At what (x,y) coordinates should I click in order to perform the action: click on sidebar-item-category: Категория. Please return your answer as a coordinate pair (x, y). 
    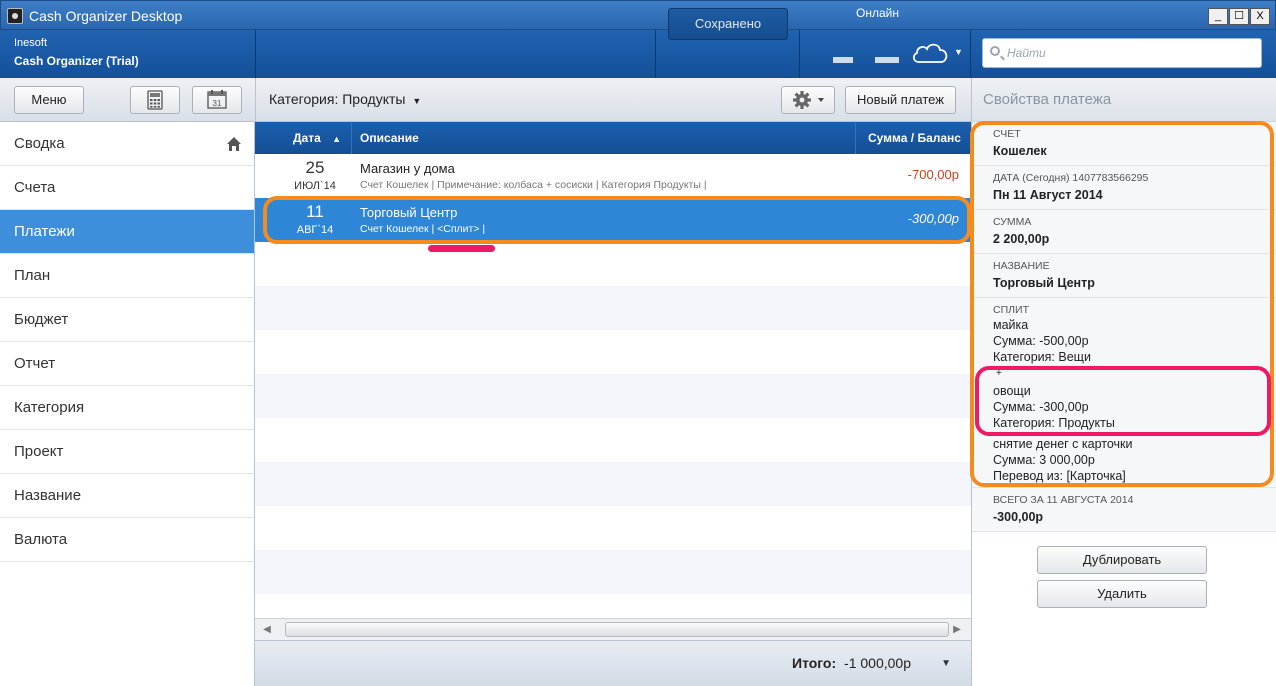
    Looking at the image, I should click on (127, 408).